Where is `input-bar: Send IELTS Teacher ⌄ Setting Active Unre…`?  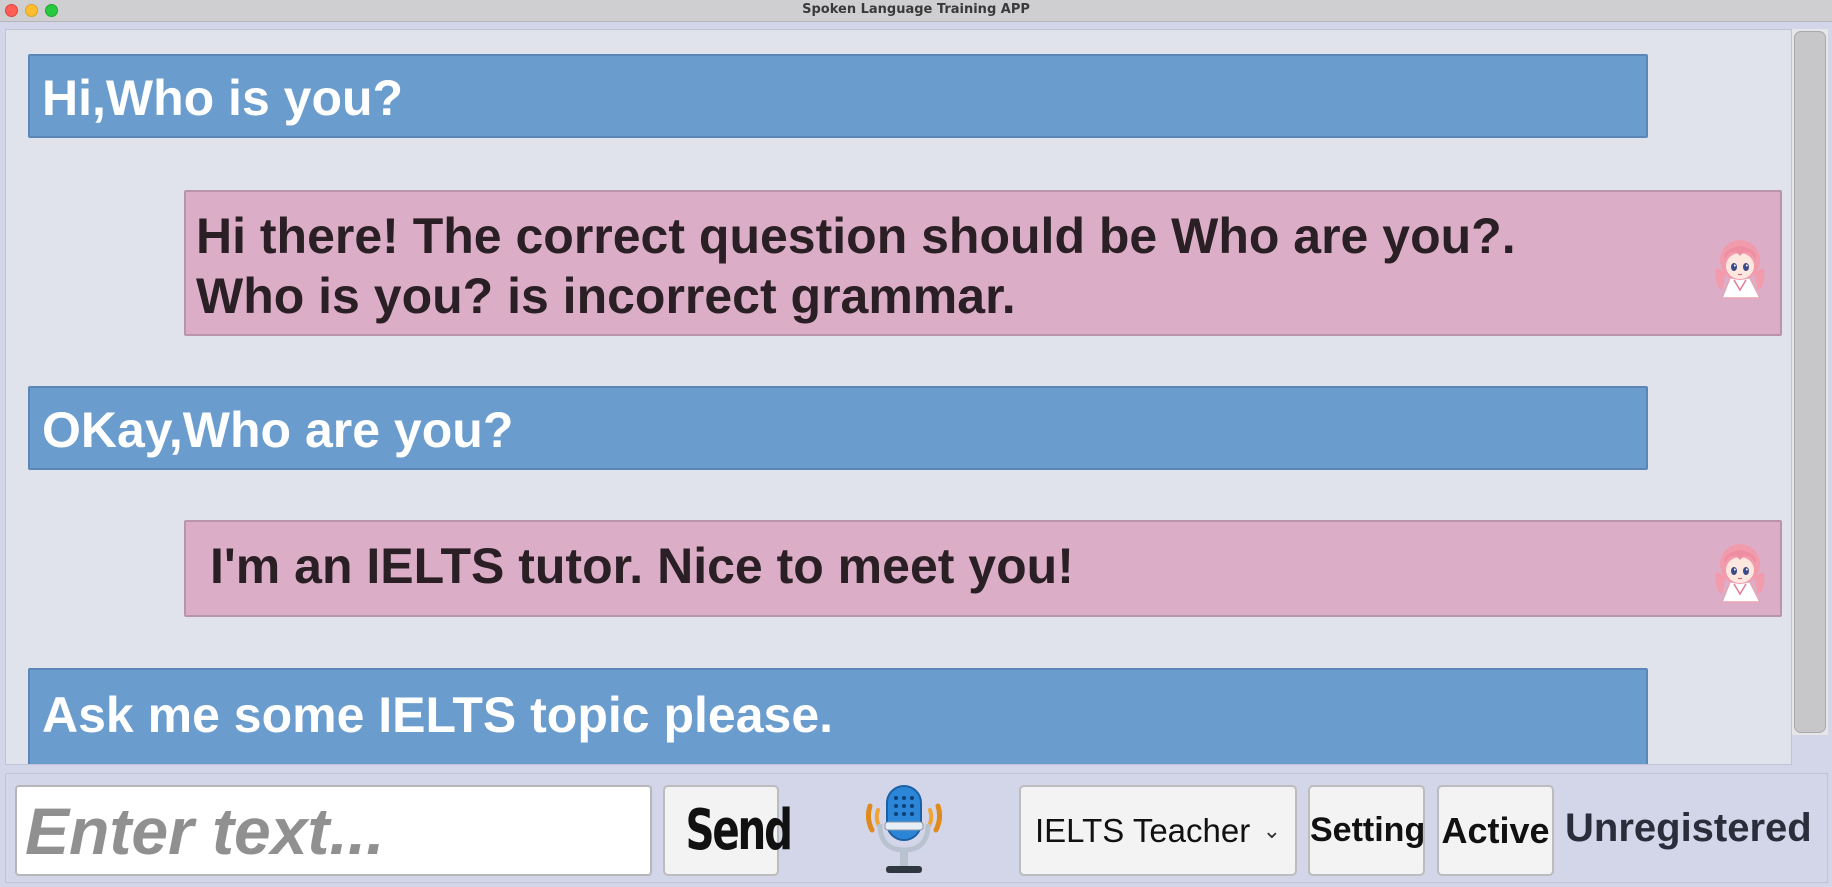 input-bar: Send IELTS Teacher ⌄ Setting Active Unre… is located at coordinates (916, 828).